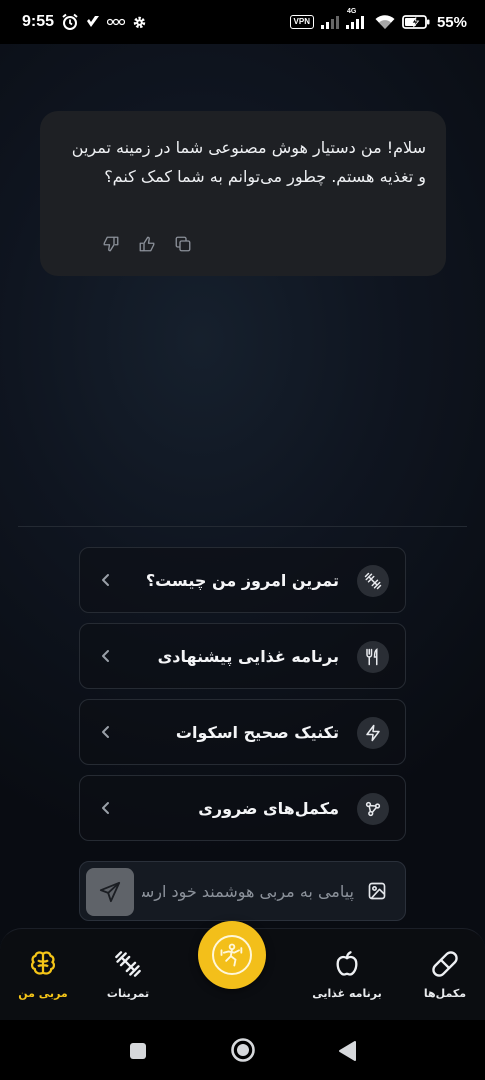 The image size is (485, 1080). I want to click on suggestion-label: تمرین امروز من چیست؟, so click(242, 580).